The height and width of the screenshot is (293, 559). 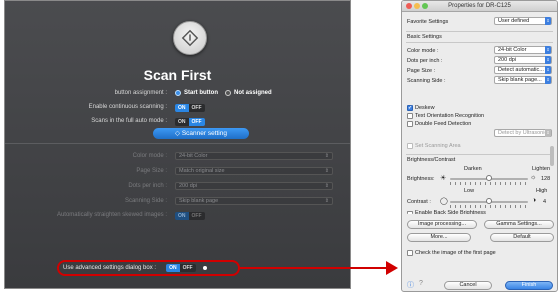 What do you see at coordinates (111, 215) in the screenshot?
I see `straighten-label: Automatically straighten skewed images :` at bounding box center [111, 215].